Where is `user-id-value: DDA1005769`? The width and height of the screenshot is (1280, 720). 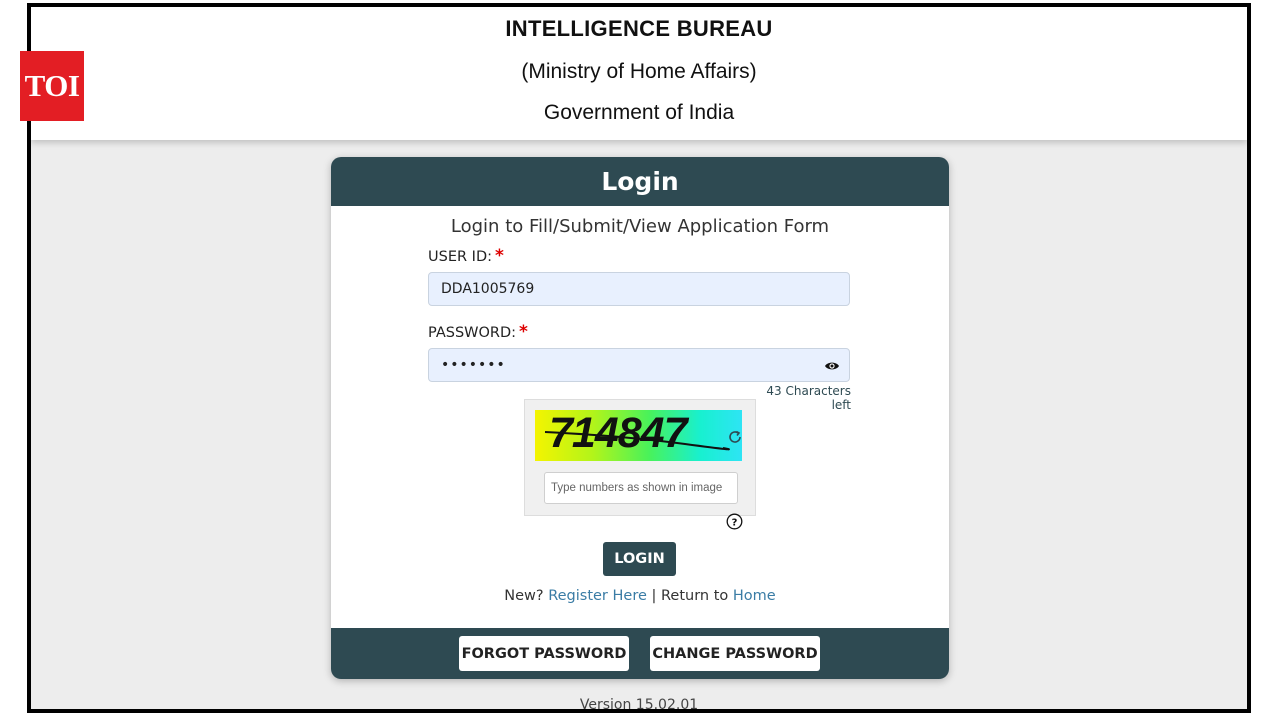
user-id-value: DDA1005769 is located at coordinates (488, 289).